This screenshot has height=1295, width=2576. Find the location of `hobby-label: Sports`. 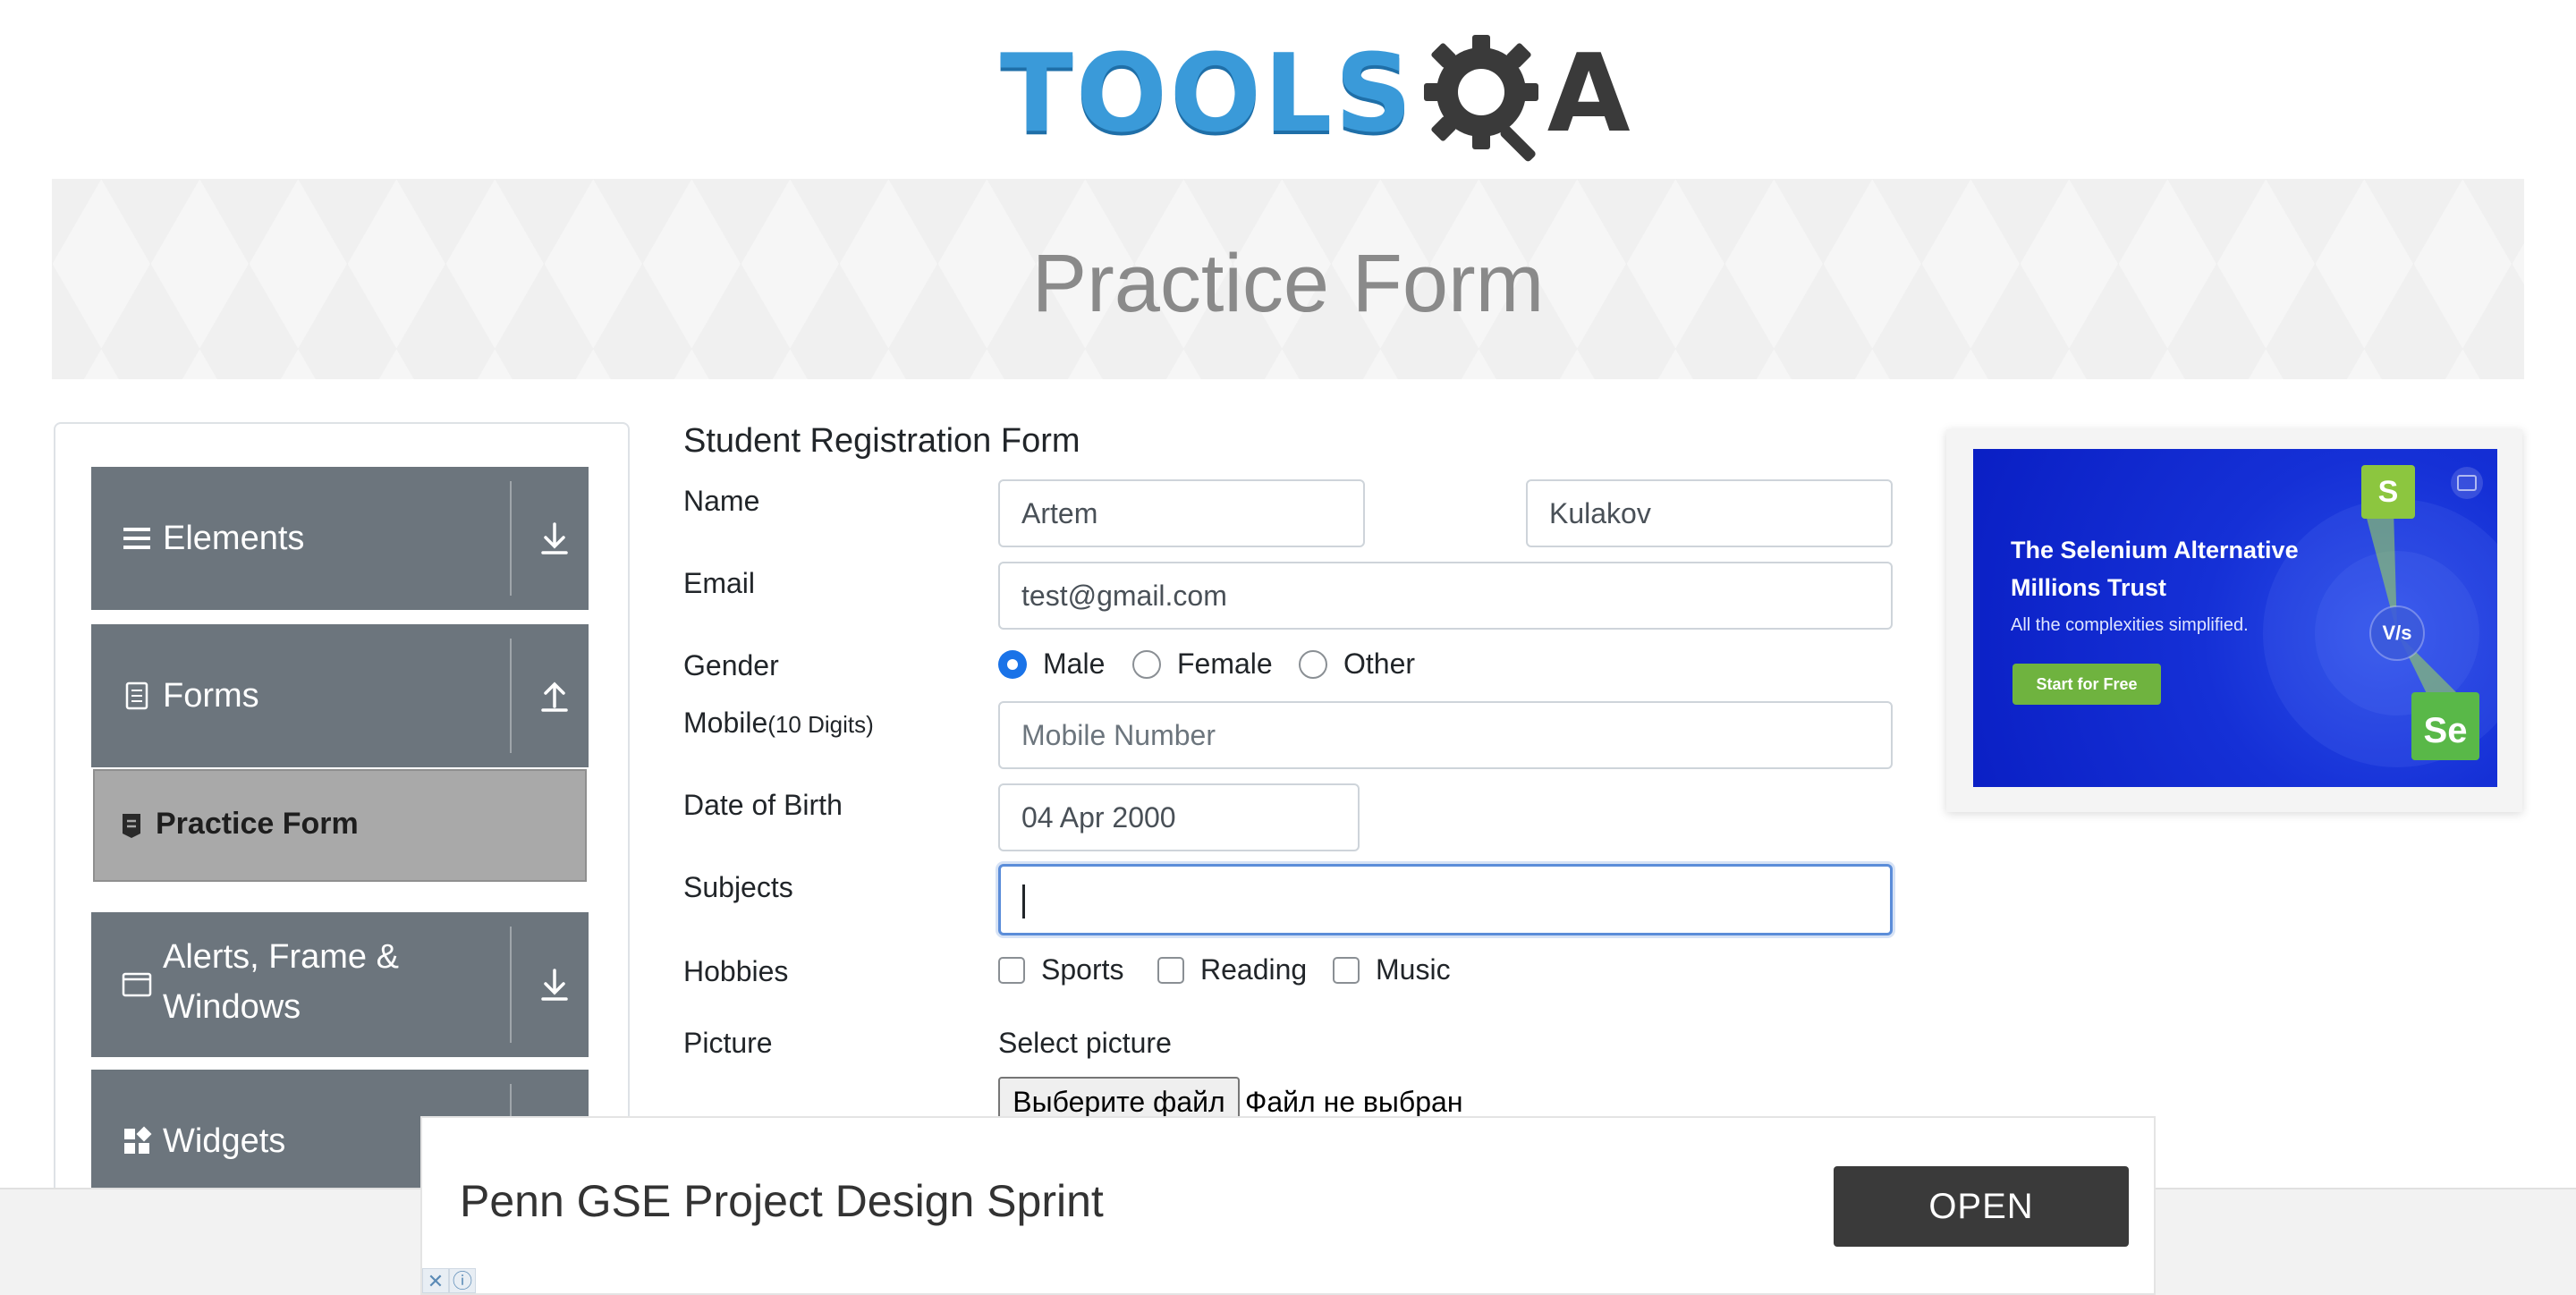

hobby-label: Sports is located at coordinates (1082, 969).